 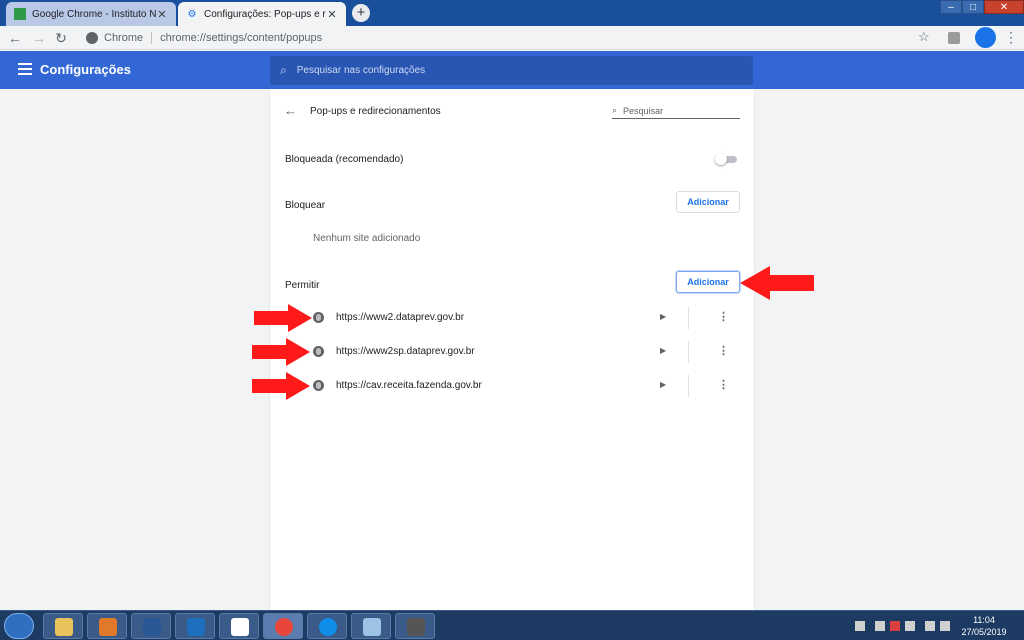 What do you see at coordinates (708, 202) in the screenshot?
I see `add-block-button: Adicionar` at bounding box center [708, 202].